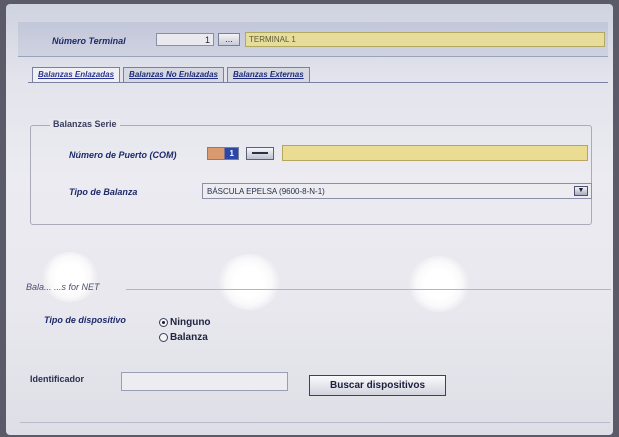 This screenshot has width=619, height=437. Describe the element at coordinates (85, 124) in the screenshot. I see `balanzas-serie-legend: Balanzas Serie` at that location.